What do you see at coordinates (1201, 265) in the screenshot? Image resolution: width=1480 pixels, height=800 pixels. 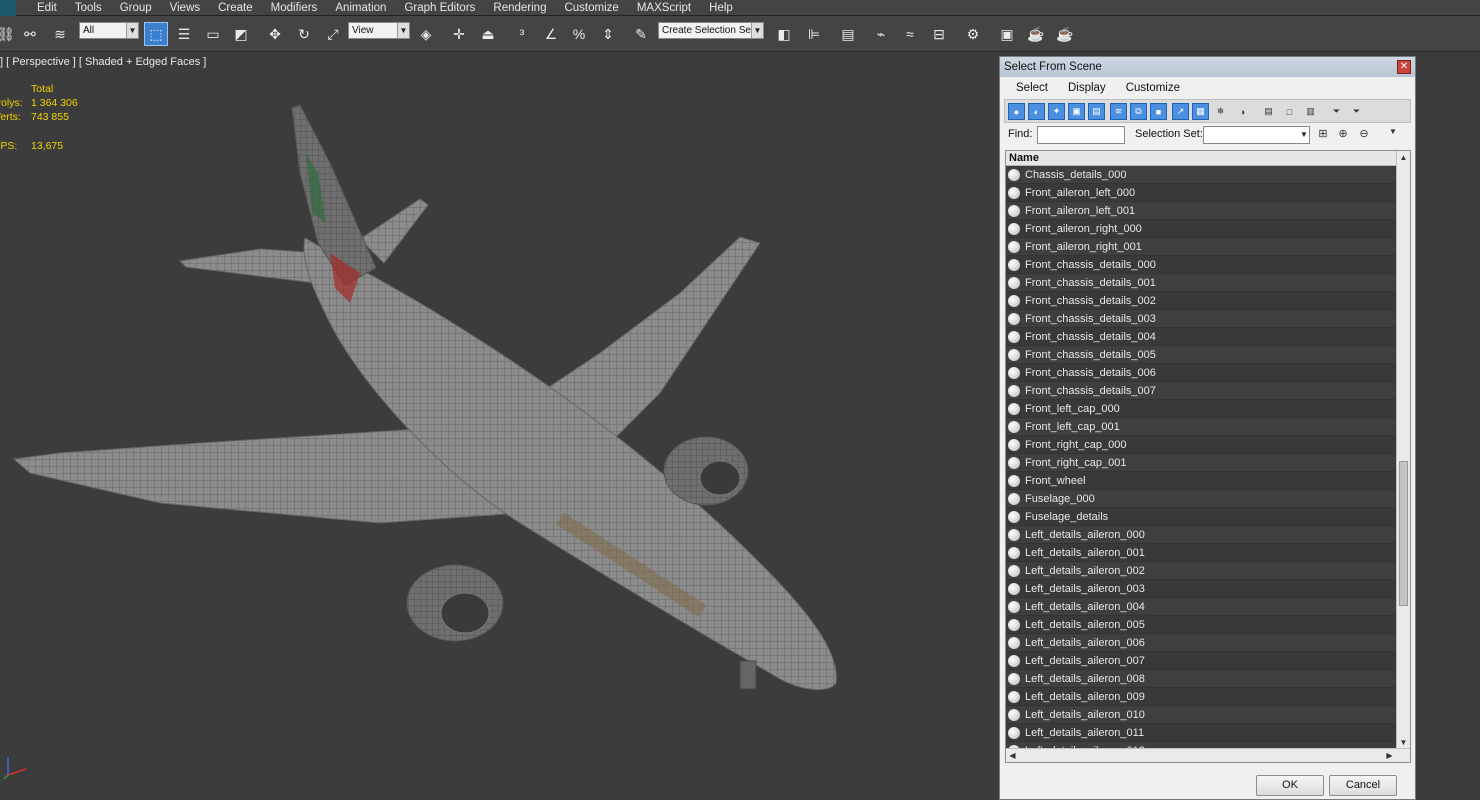 I see `list-item: Front_chassis_details_000` at bounding box center [1201, 265].